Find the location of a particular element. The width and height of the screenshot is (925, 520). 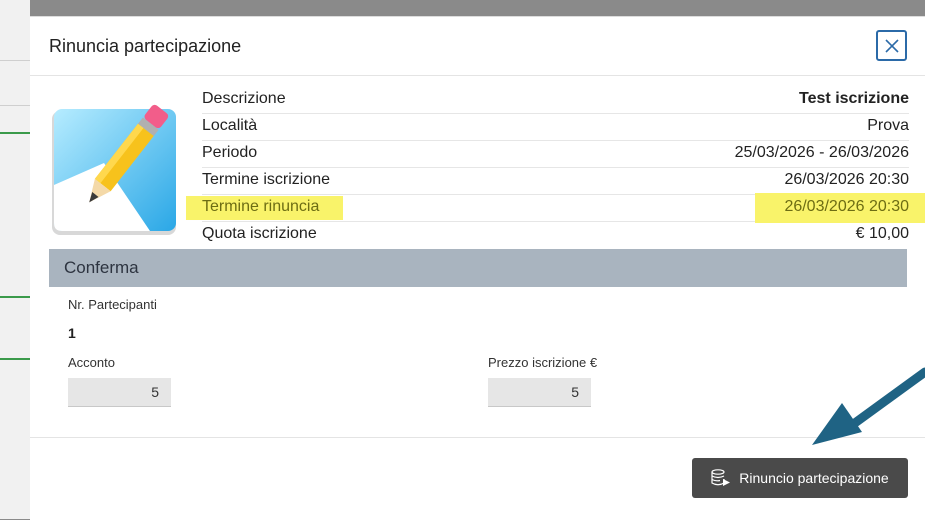

withdraw-button: Rinuncio partecipazione is located at coordinates (800, 478).